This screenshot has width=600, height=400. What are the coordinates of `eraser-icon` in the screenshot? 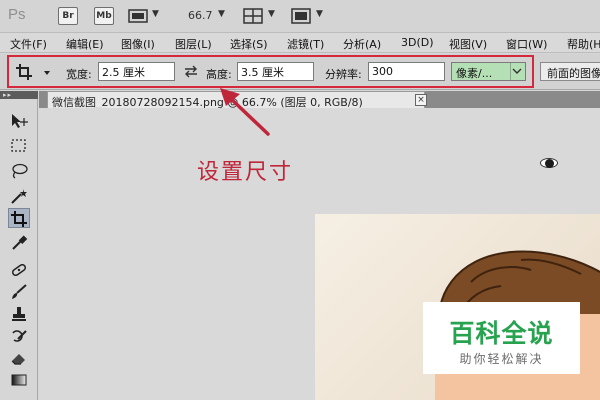 It's located at (18, 359).